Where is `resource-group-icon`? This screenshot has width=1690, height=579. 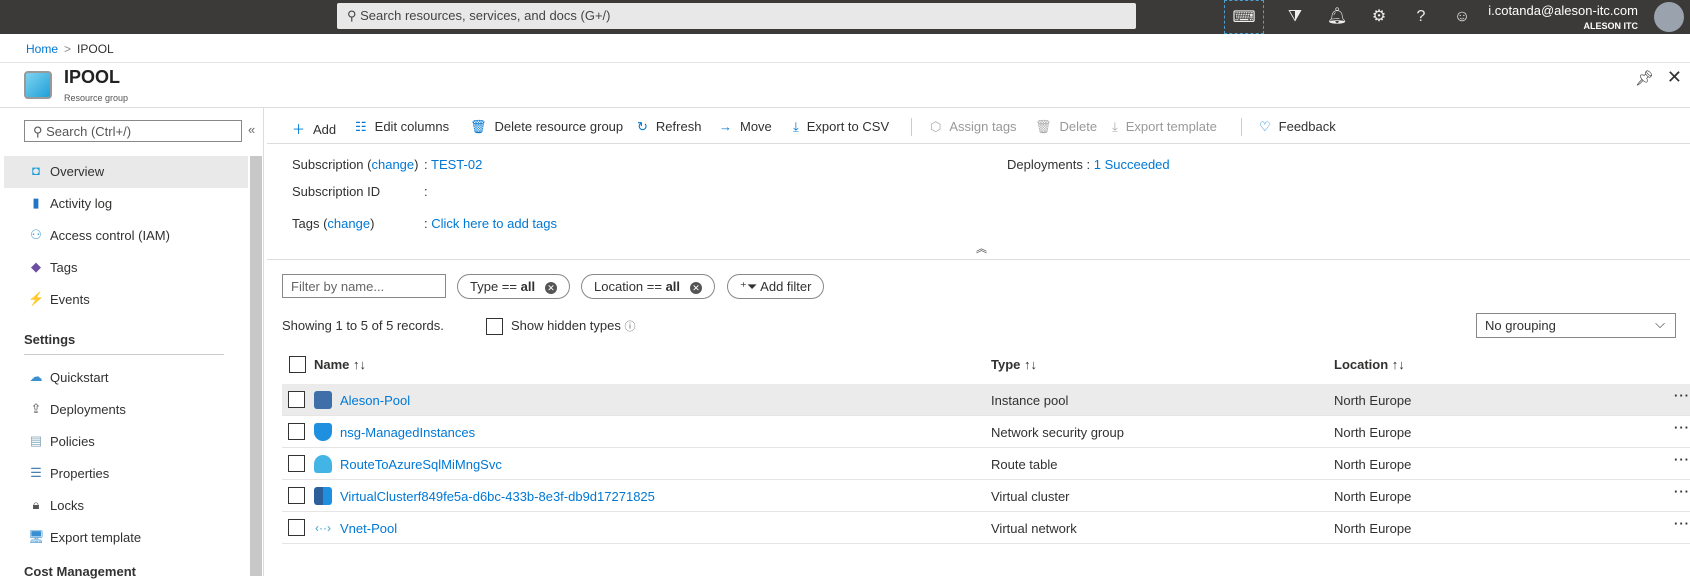 resource-group-icon is located at coordinates (38, 85).